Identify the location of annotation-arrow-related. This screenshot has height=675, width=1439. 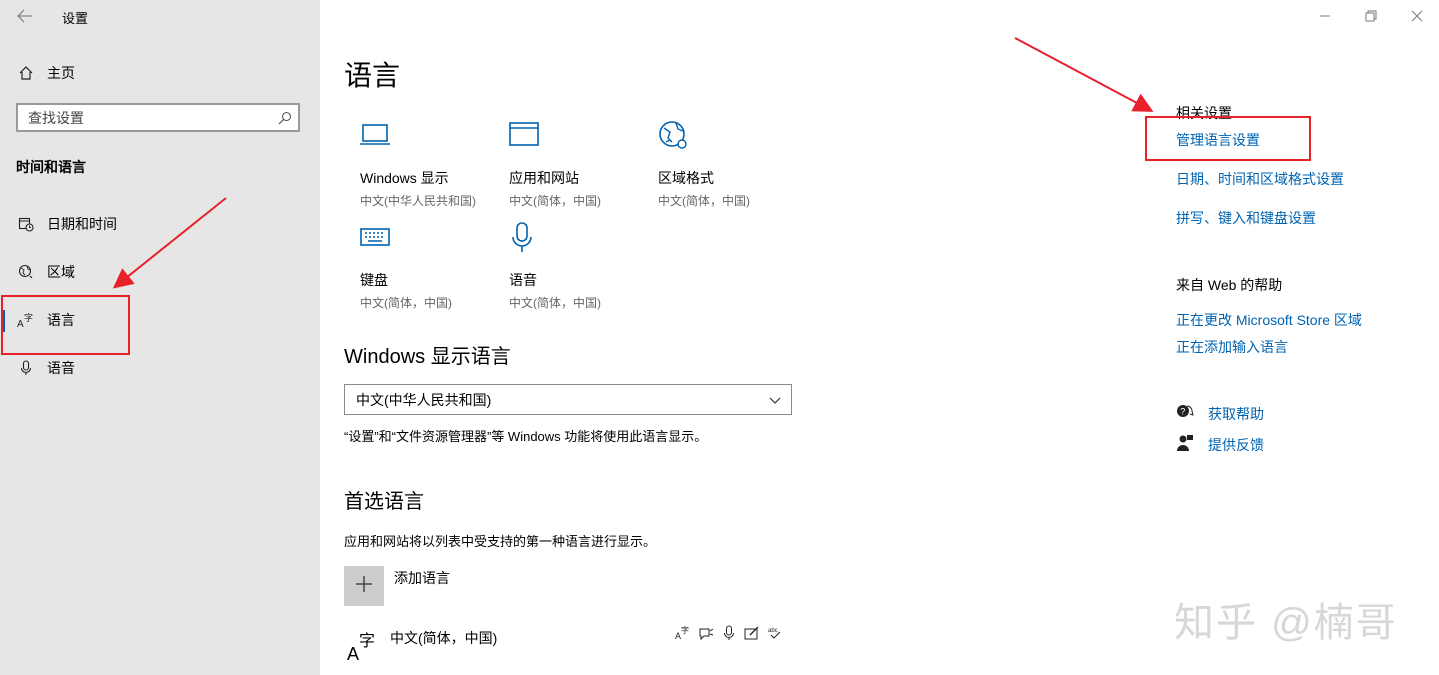
(1084, 74).